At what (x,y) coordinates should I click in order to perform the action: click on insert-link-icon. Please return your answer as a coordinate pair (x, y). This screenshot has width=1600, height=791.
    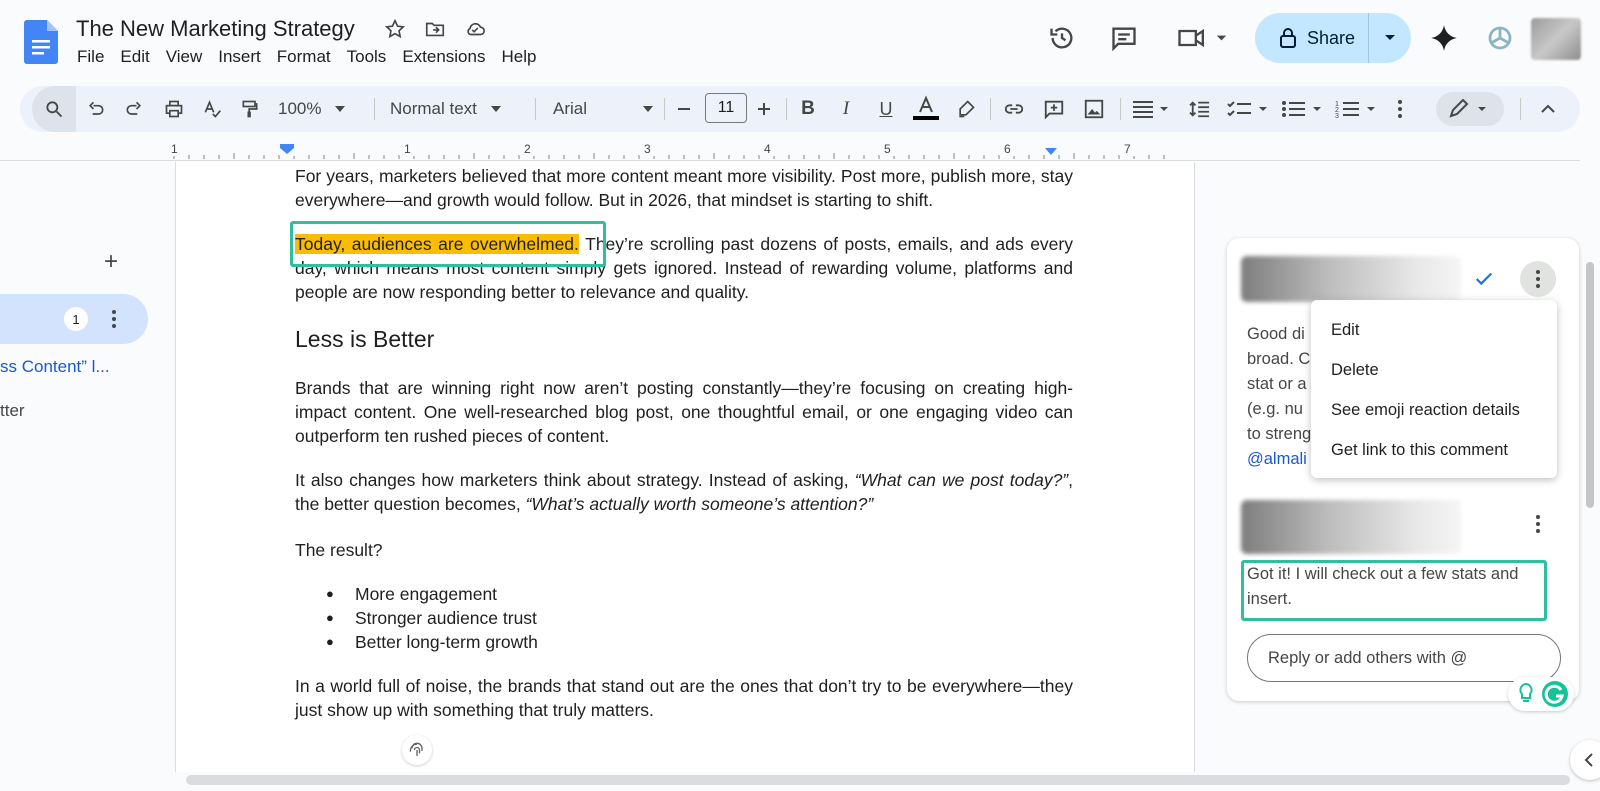
    Looking at the image, I should click on (1014, 109).